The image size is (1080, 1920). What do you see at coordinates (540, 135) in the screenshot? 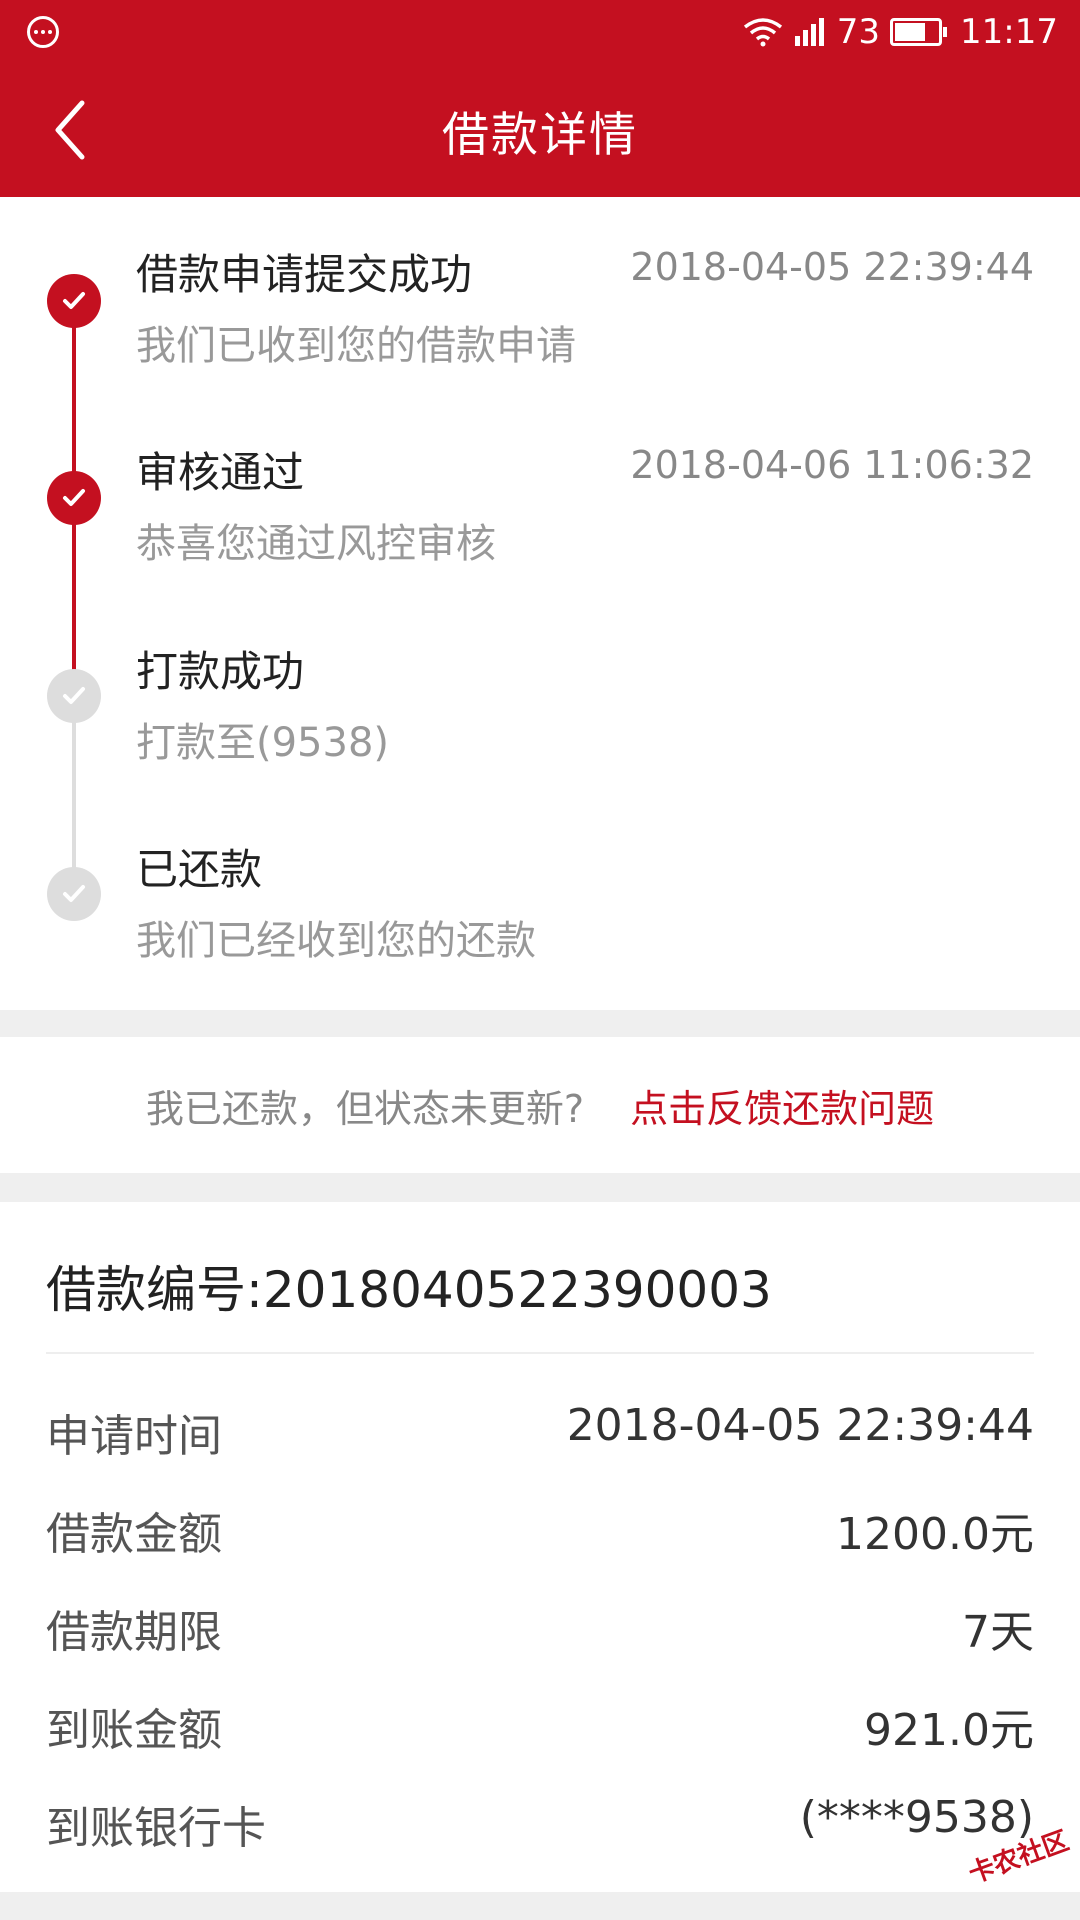
I see `page-title: 借款详情` at bounding box center [540, 135].